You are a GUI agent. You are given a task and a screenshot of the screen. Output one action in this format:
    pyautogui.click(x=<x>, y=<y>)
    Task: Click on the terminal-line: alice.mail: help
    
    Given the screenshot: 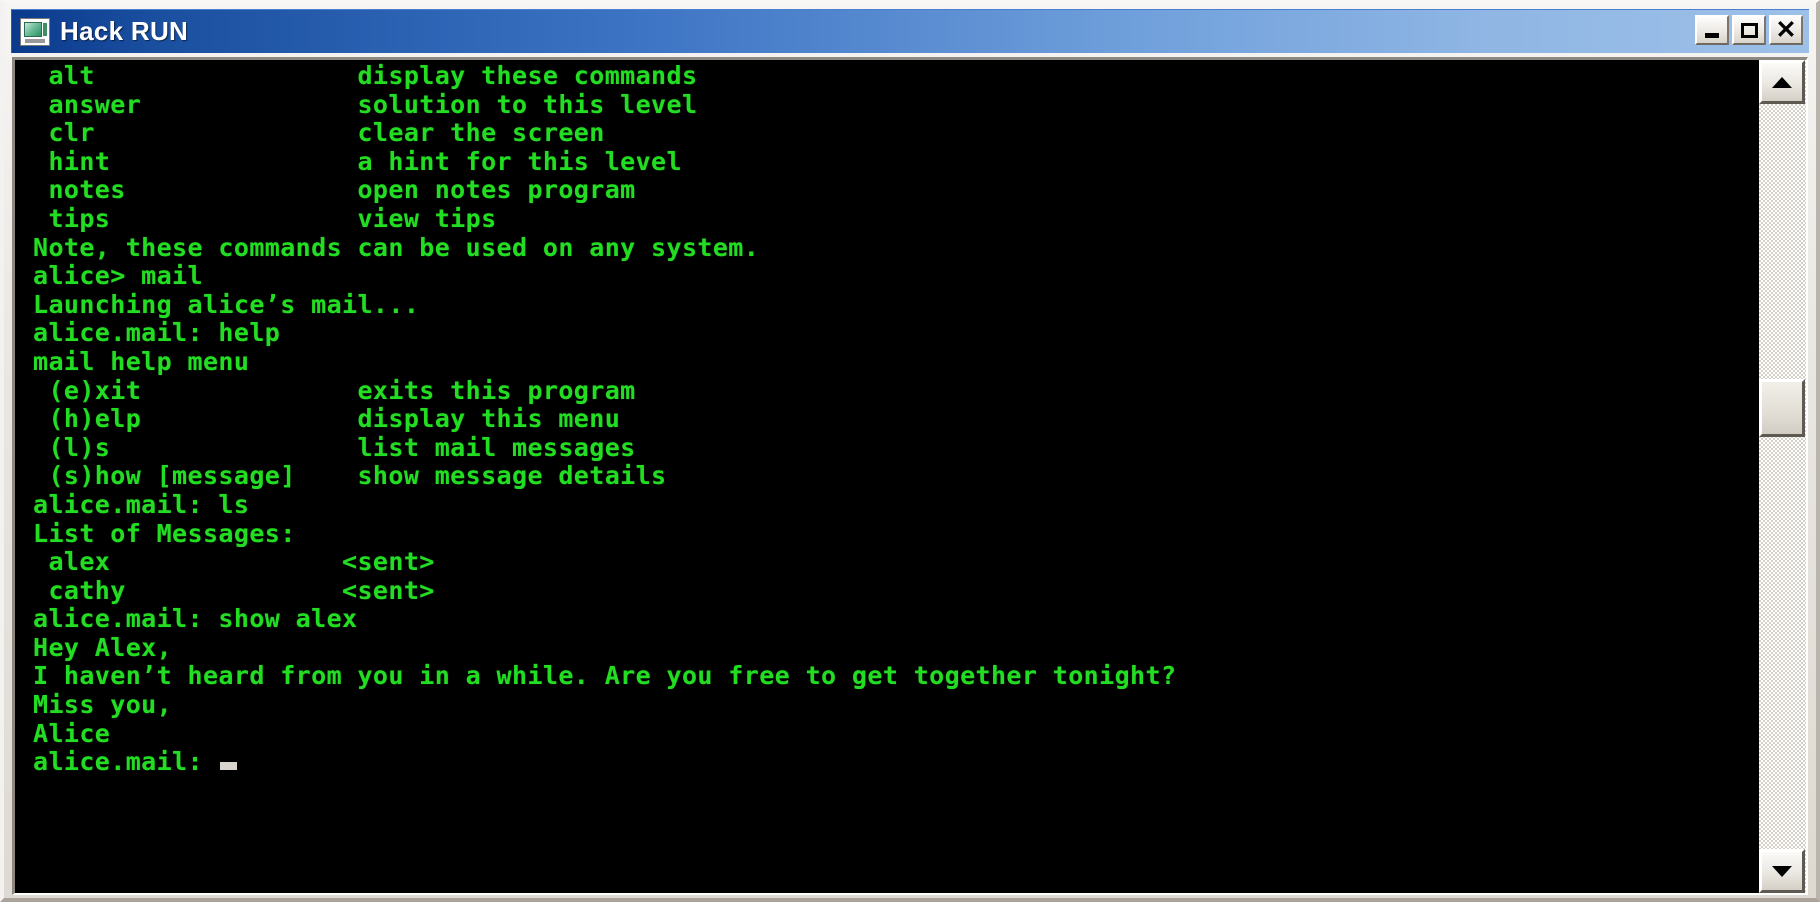 What is the action you would take?
    pyautogui.click(x=157, y=333)
    